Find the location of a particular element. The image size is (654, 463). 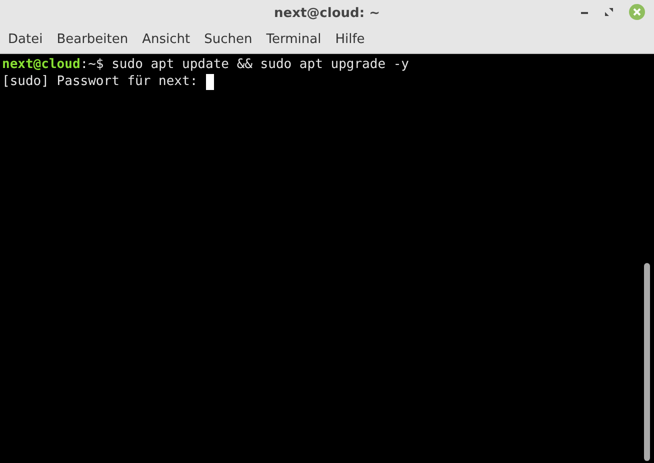

scrollbar-thumb is located at coordinates (647, 362).